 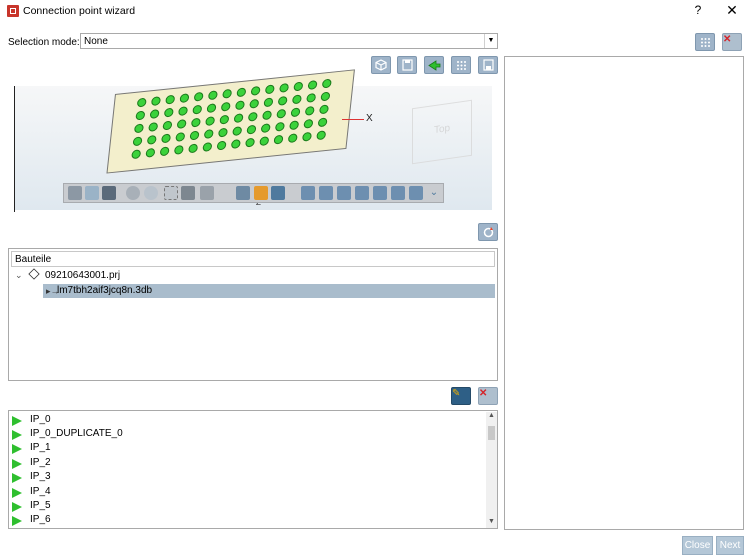 What do you see at coordinates (698, 11) in the screenshot?
I see `help-button: ?` at bounding box center [698, 11].